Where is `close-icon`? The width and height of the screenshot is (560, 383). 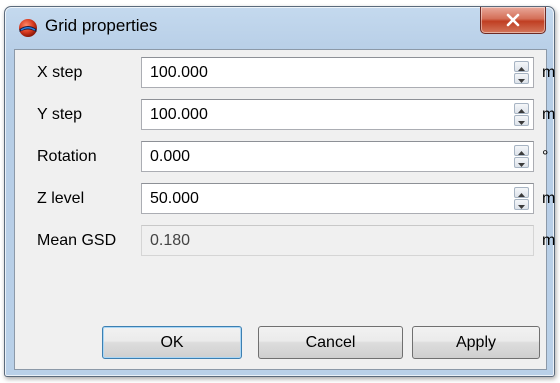 close-icon is located at coordinates (513, 20).